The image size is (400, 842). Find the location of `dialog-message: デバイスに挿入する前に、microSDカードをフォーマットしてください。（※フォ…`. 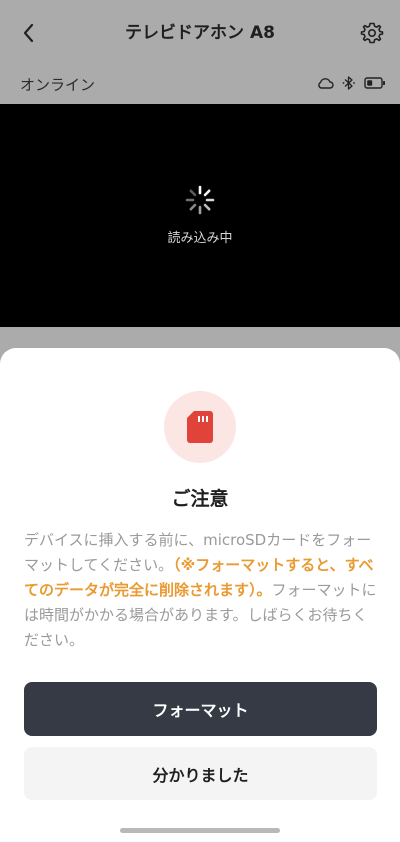

dialog-message: デバイスに挿入する前に、microSDカードをフォーマットしてください。（※フォ… is located at coordinates (202, 590).